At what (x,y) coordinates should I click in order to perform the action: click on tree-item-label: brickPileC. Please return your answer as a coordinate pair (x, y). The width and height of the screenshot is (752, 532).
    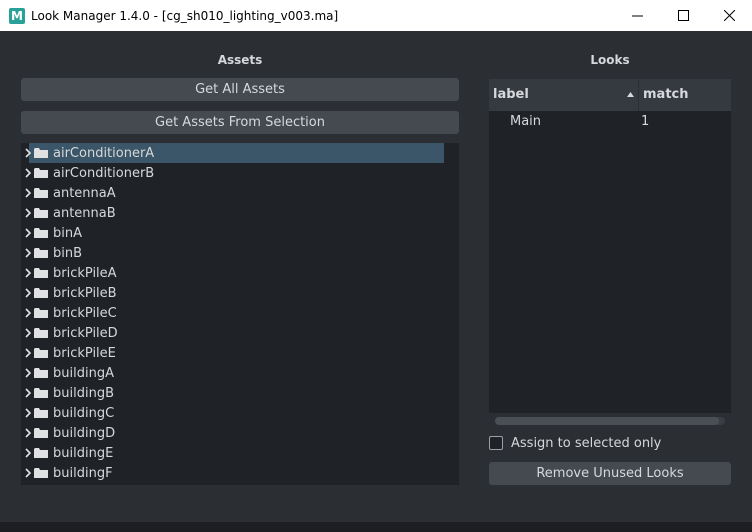
    Looking at the image, I should click on (85, 313).